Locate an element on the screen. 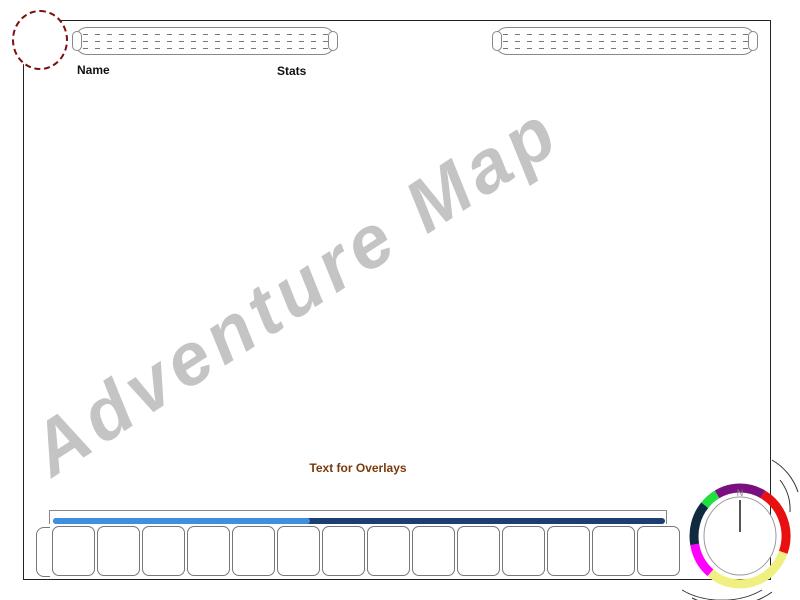  compass: N is located at coordinates (736, 526).